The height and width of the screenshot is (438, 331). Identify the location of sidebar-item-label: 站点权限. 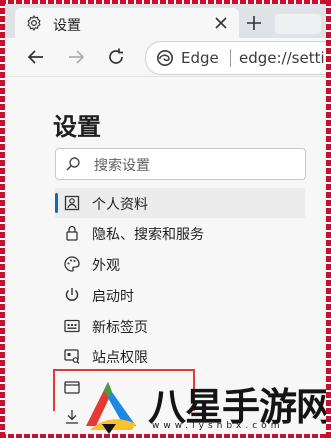
(120, 358).